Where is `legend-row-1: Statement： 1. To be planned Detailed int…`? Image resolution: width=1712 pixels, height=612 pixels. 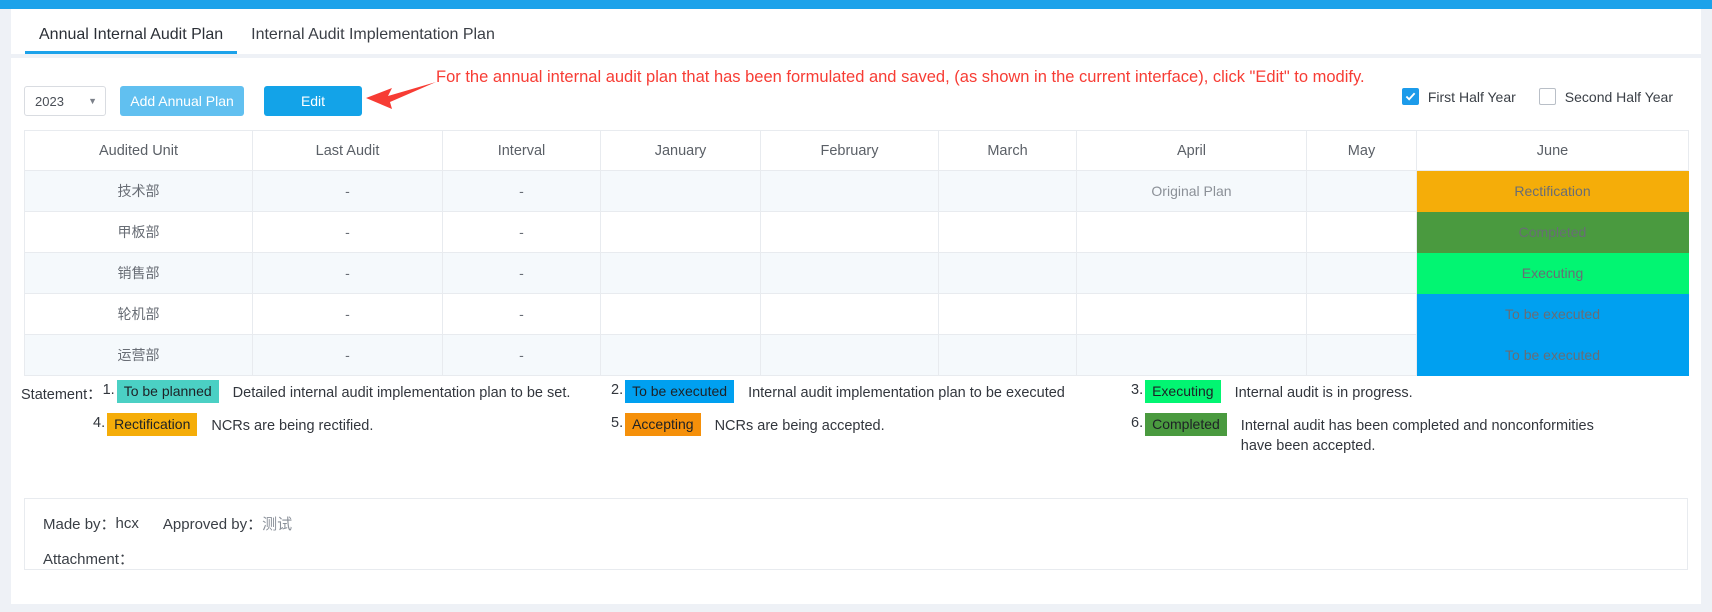
legend-row-1: Statement： 1. To be planned Detailed int… is located at coordinates (856, 392).